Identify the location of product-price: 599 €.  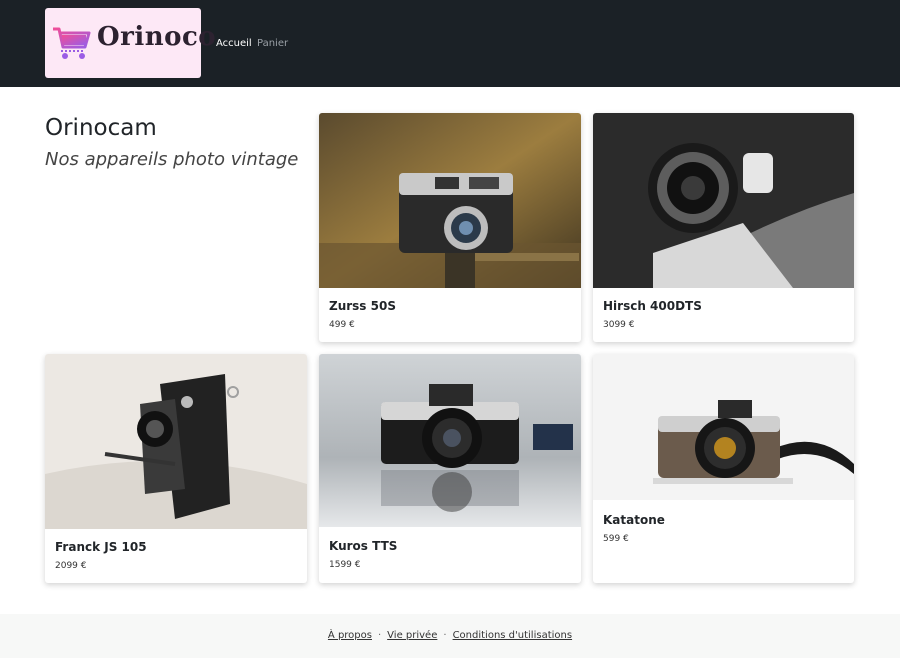
(616, 539).